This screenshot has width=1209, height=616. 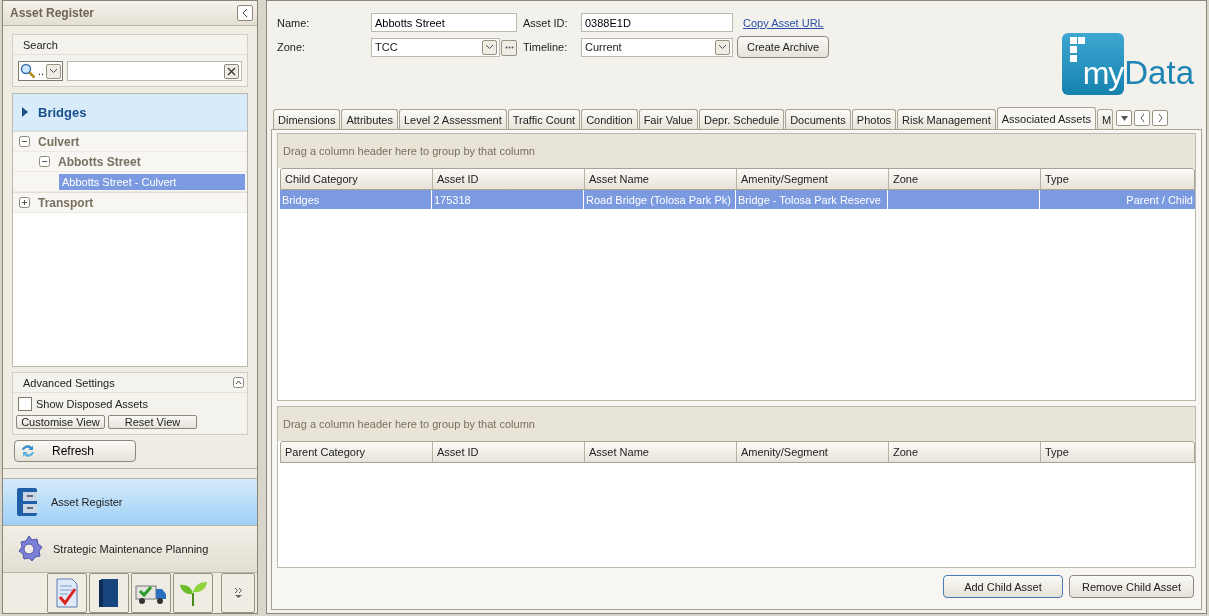 I want to click on tab: Documents, so click(x=818, y=119).